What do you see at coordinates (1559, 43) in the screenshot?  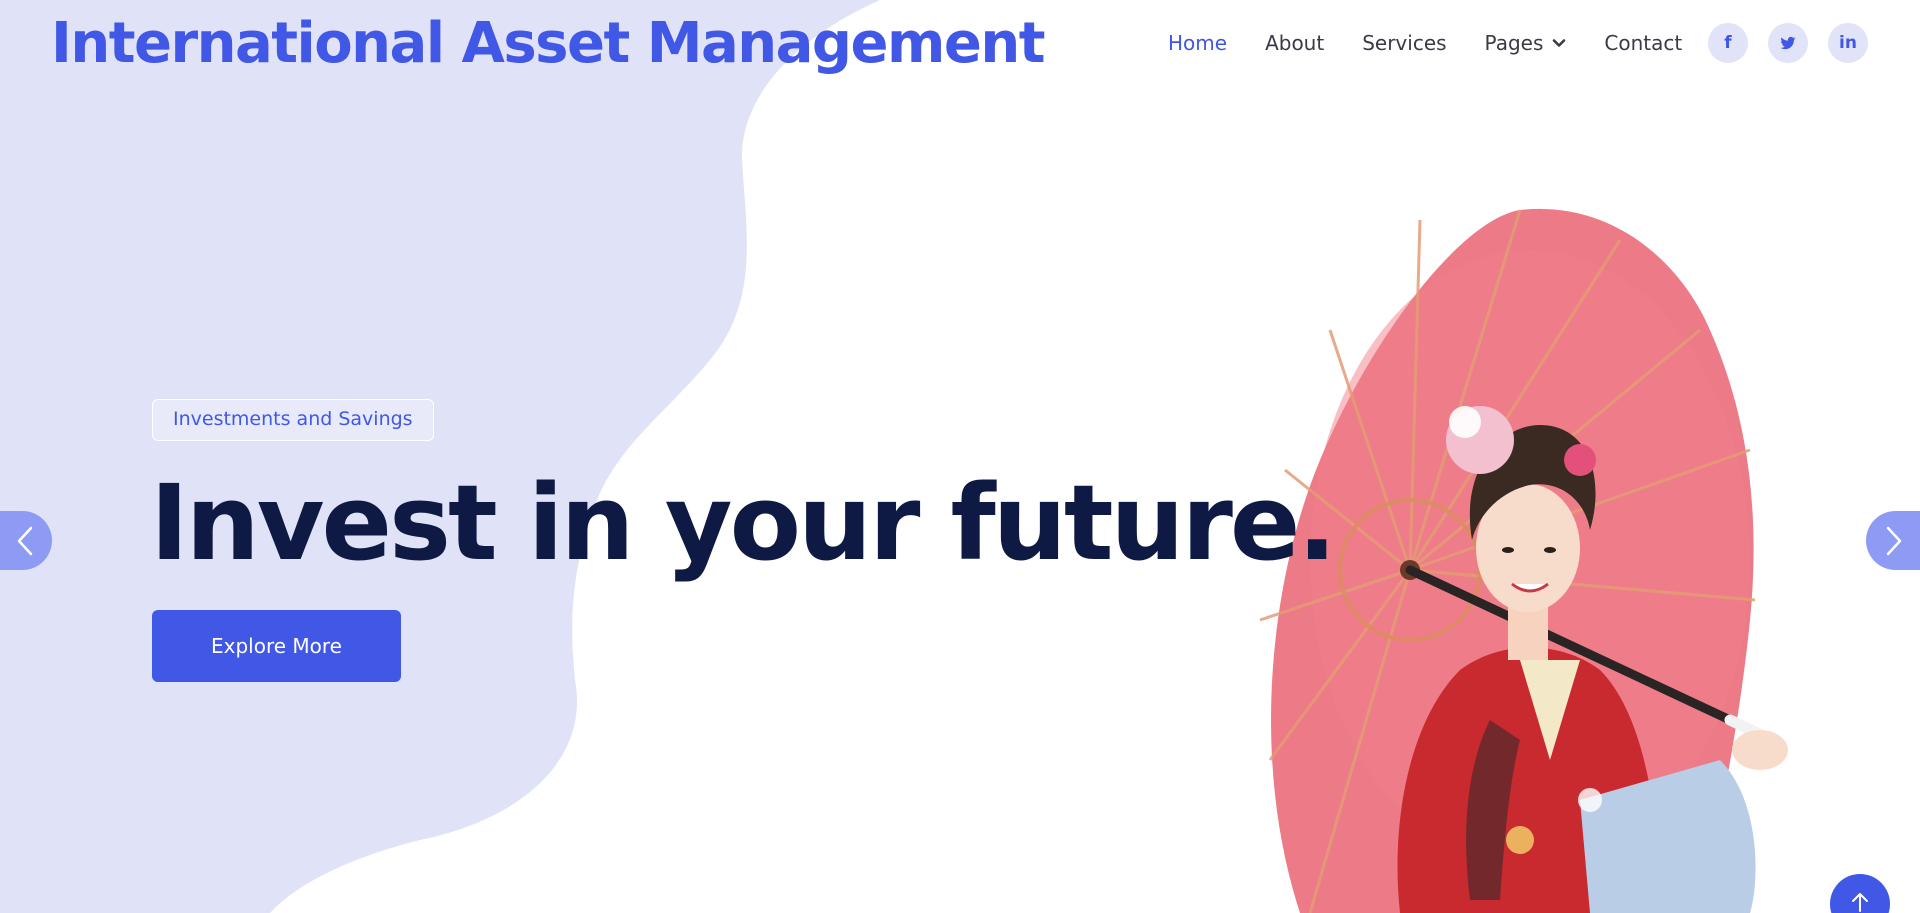 I see `chevron-down-icon` at bounding box center [1559, 43].